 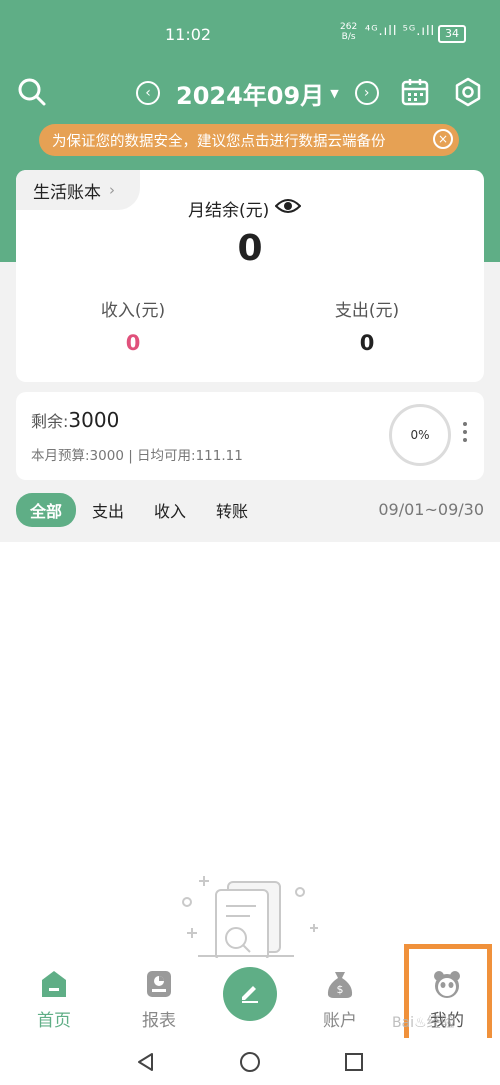 What do you see at coordinates (232, 510) in the screenshot?
I see `filter-transfer: 转账` at bounding box center [232, 510].